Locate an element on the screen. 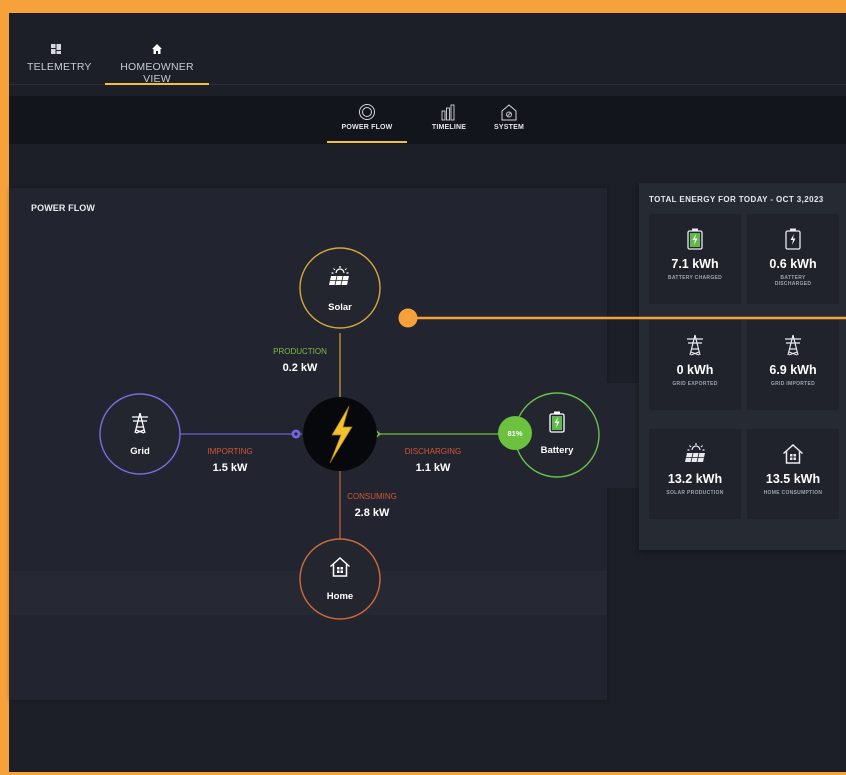 Image resolution: width=846 pixels, height=775 pixels. home-icon is located at coordinates (157, 49).